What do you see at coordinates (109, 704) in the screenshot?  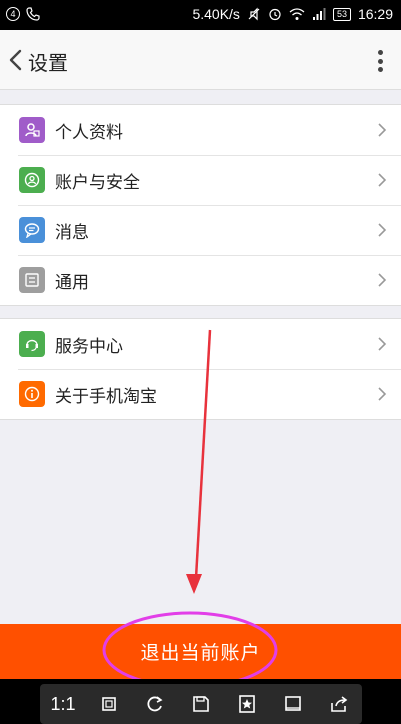 I see `crop-icon` at bounding box center [109, 704].